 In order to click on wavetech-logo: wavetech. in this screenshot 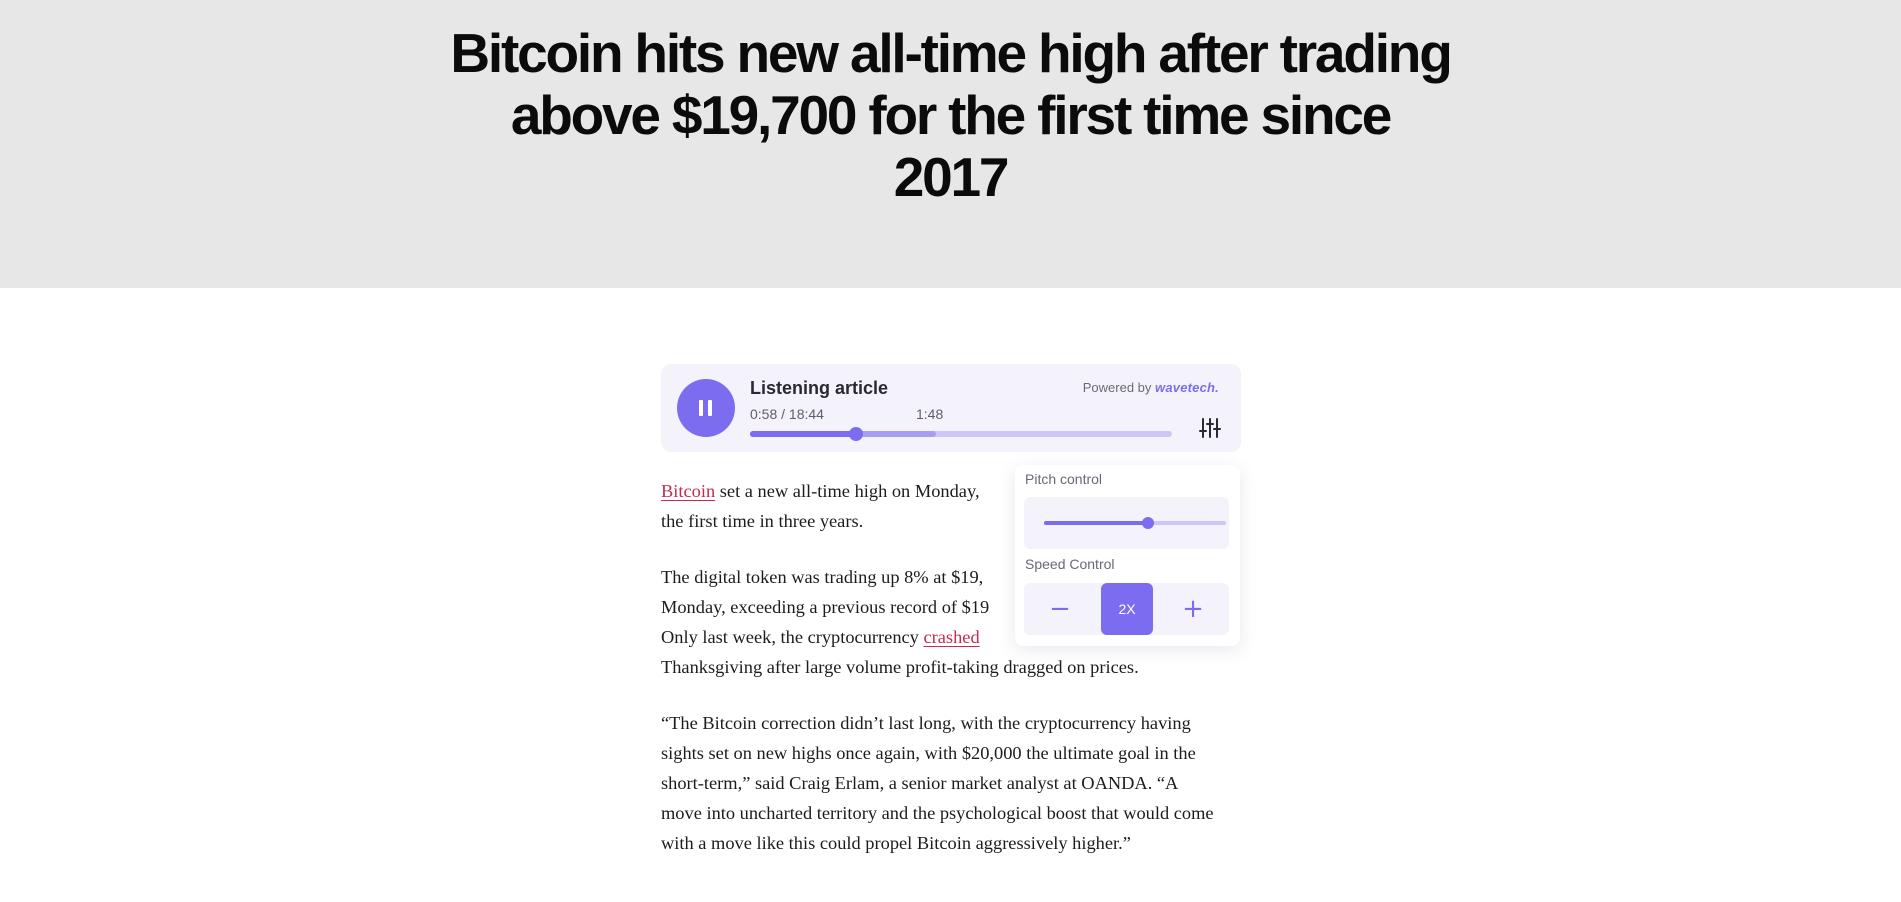, I will do `click(1187, 387)`.